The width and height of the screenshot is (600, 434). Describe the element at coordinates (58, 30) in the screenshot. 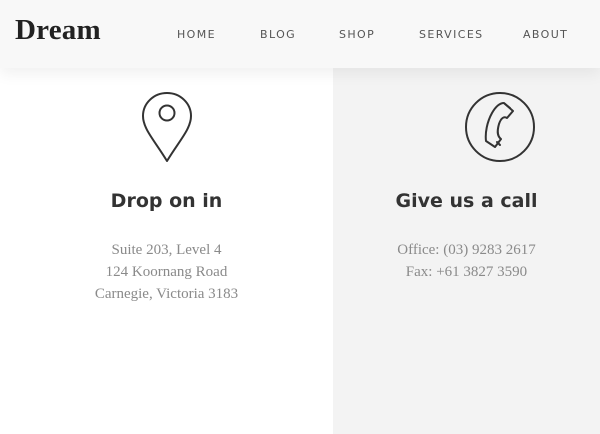

I see `site-logo: Dream` at that location.